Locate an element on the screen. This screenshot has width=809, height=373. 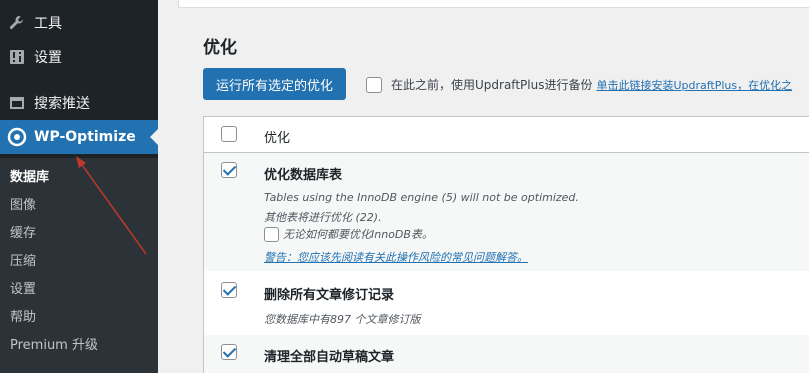
row-note: 您数据库中有897 个文章修订版 is located at coordinates (342, 319).